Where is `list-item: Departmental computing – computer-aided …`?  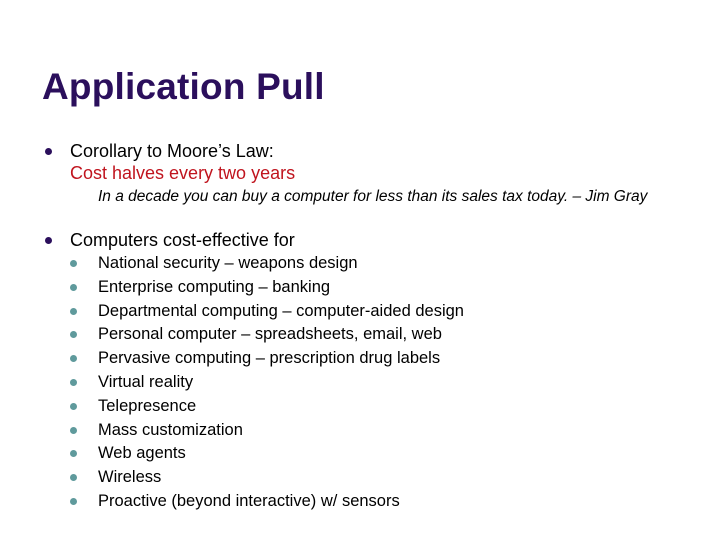 list-item: Departmental computing – computer-aided … is located at coordinates (267, 312).